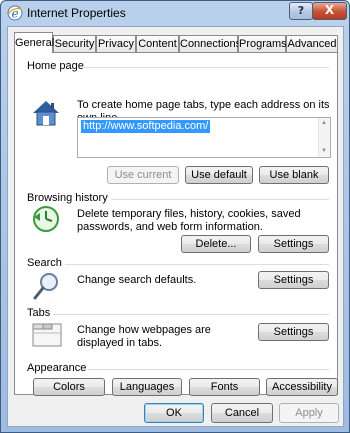  I want to click on search-group-label: Search, so click(44, 263).